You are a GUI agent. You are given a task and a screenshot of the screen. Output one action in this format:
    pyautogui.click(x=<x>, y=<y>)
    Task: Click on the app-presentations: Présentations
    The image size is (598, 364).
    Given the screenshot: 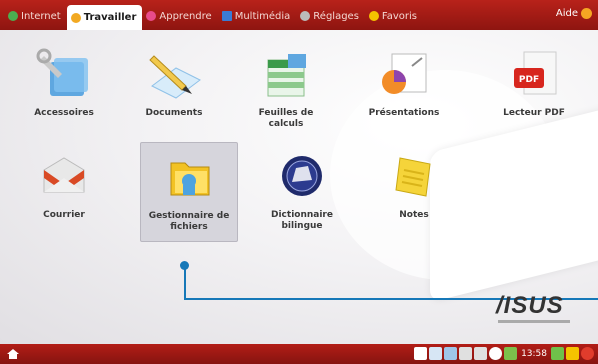 What is the action you would take?
    pyautogui.click(x=404, y=90)
    